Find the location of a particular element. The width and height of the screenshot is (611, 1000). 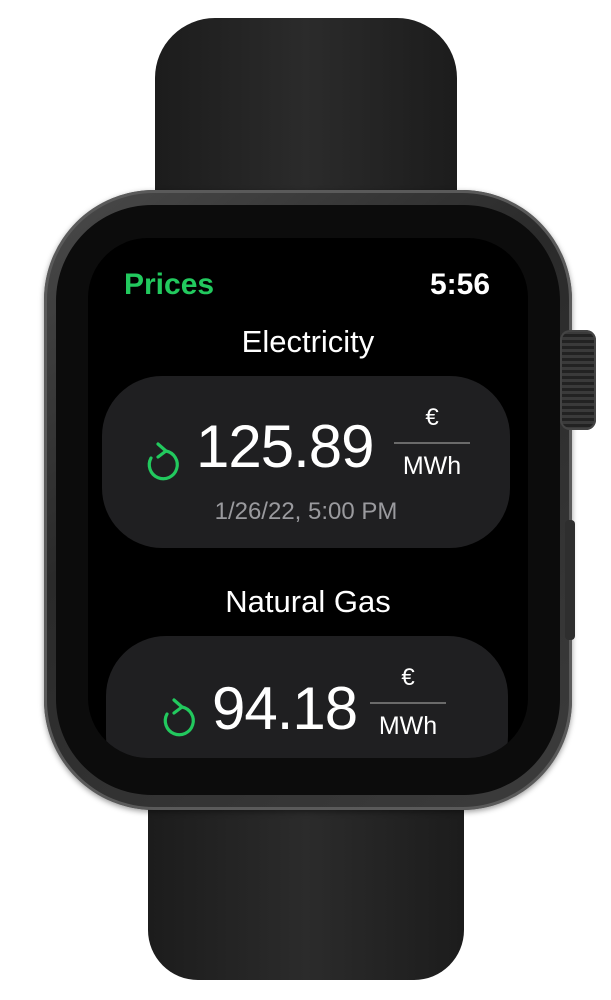

section-title-natural-gas: Natural Gas is located at coordinates (308, 601).